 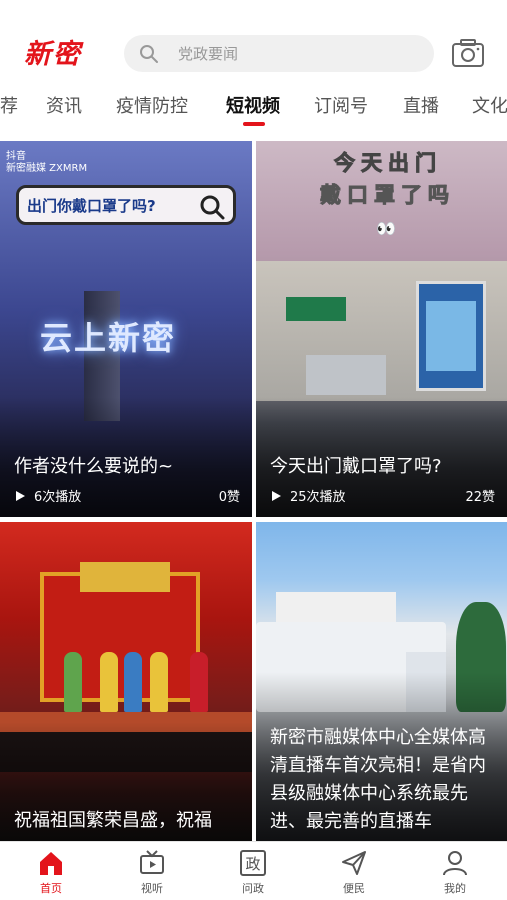 What do you see at coordinates (455, 888) in the screenshot?
I see `nav-label: 我的` at bounding box center [455, 888].